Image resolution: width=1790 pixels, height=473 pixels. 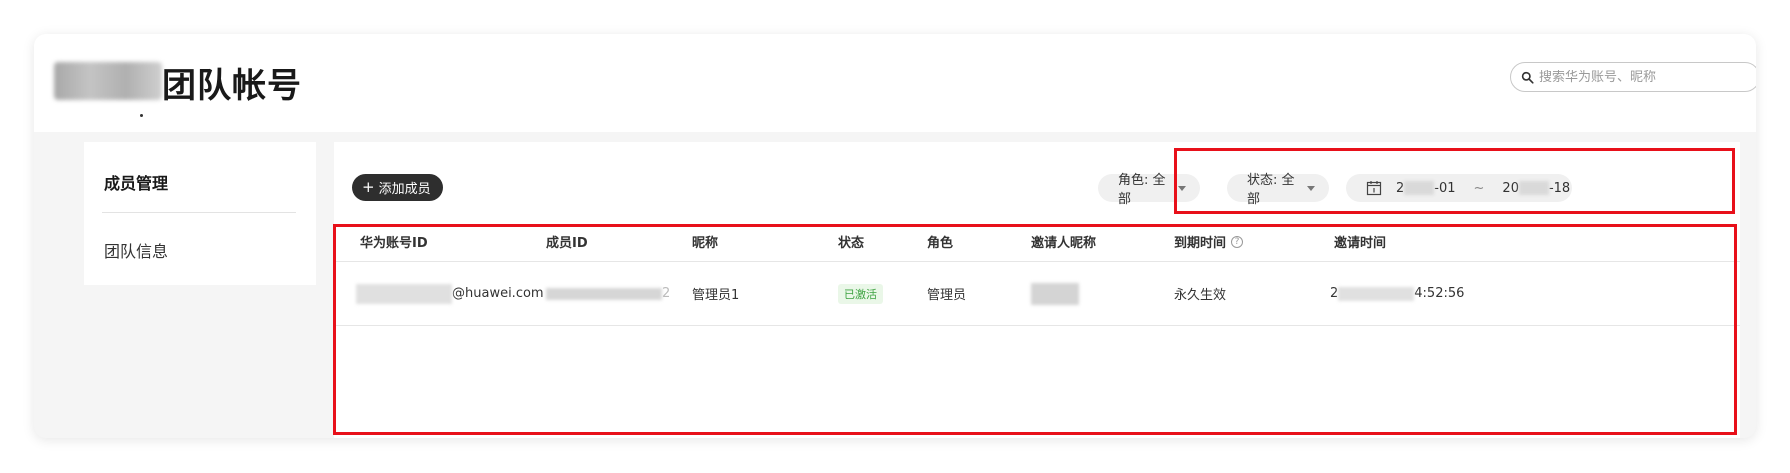 I want to click on team-name-redacted, so click(x=108, y=81).